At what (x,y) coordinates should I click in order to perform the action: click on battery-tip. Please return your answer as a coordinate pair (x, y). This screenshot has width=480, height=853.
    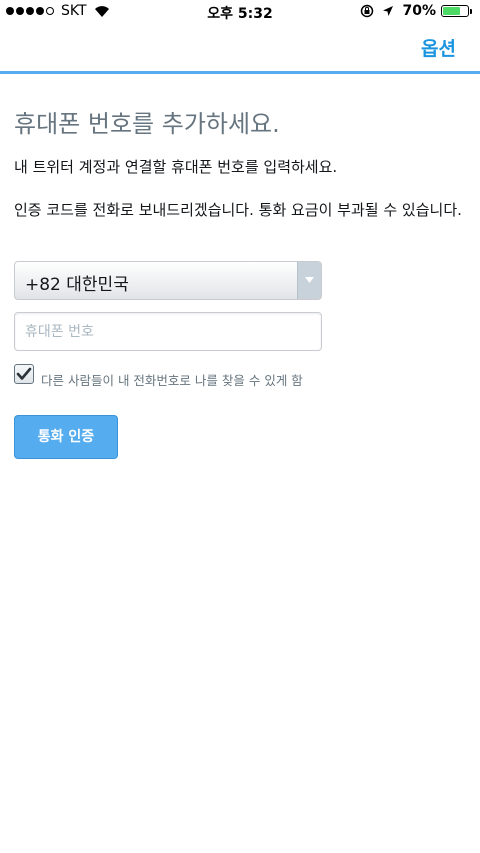
    Looking at the image, I should click on (471, 11).